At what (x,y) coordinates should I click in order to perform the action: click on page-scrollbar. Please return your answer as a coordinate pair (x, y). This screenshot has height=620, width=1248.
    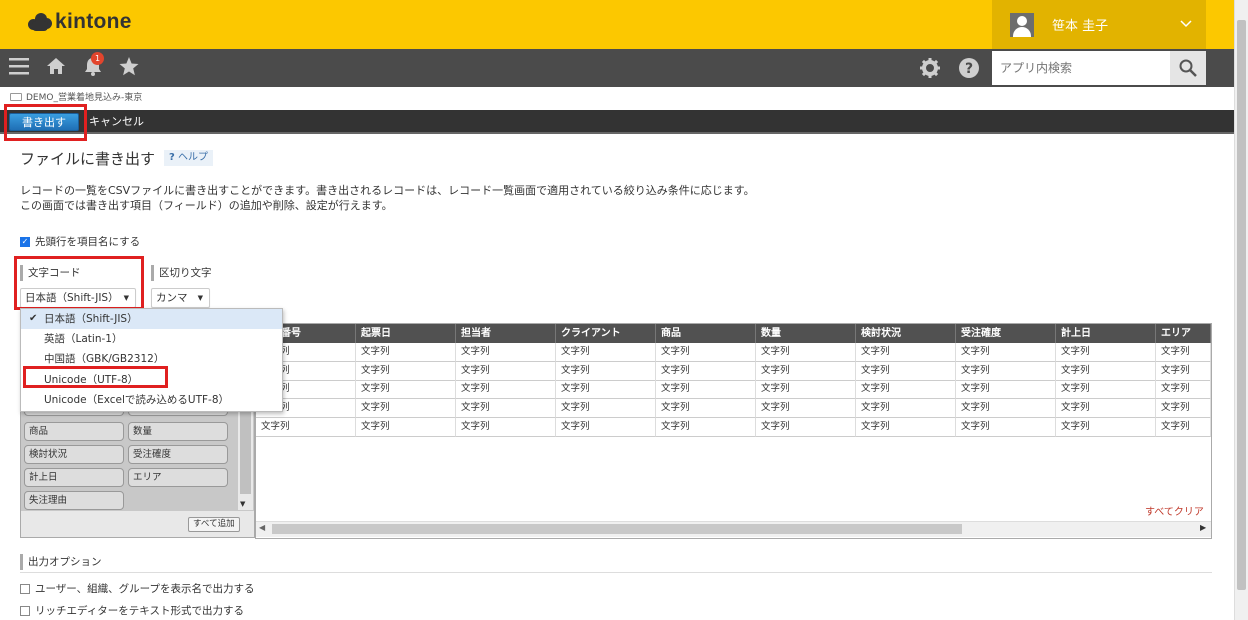
    Looking at the image, I should click on (1241, 310).